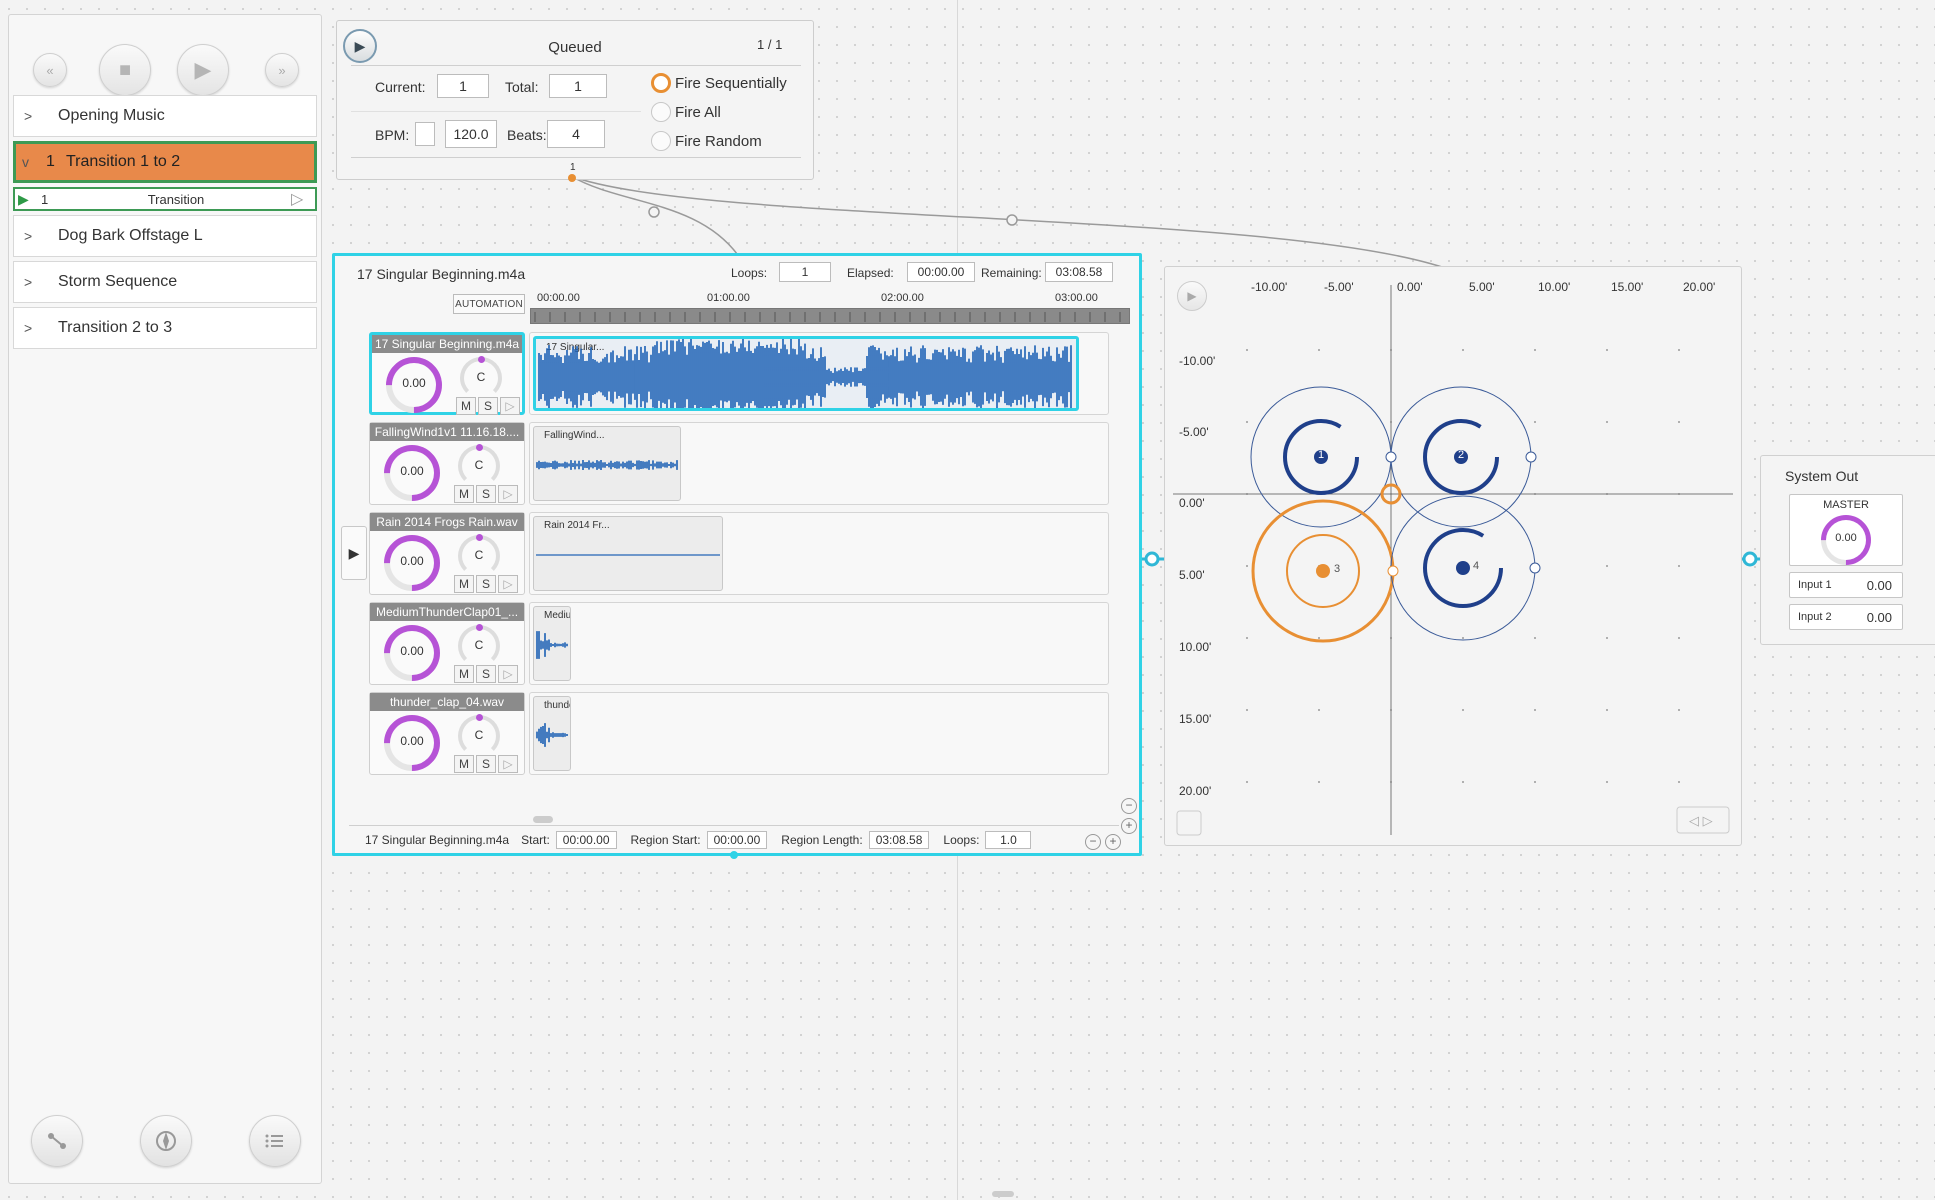 This screenshot has height=1200, width=1935. Describe the element at coordinates (899, 840) in the screenshot. I see `region-length-field: 03:08.58` at that location.